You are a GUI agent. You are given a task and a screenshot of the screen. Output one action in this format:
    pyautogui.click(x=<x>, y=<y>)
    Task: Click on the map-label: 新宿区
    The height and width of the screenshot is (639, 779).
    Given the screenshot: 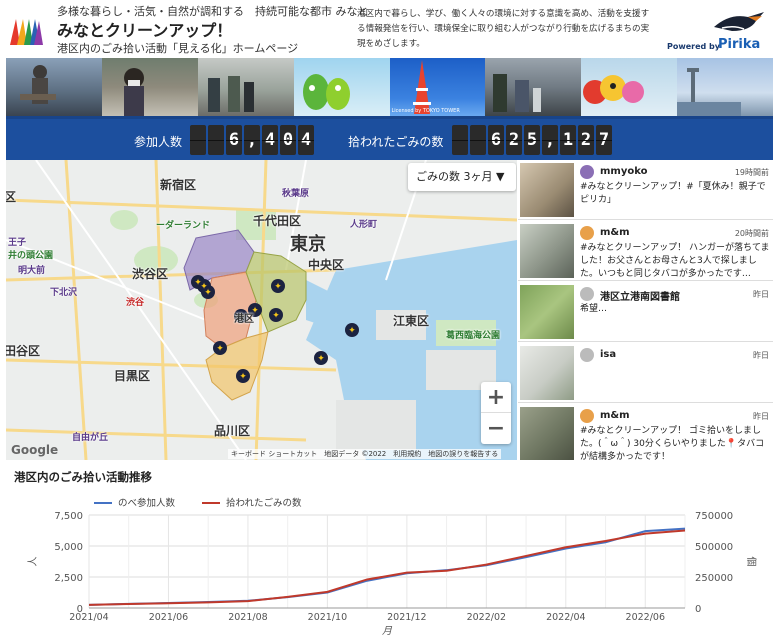 What is the action you would take?
    pyautogui.click(x=178, y=185)
    